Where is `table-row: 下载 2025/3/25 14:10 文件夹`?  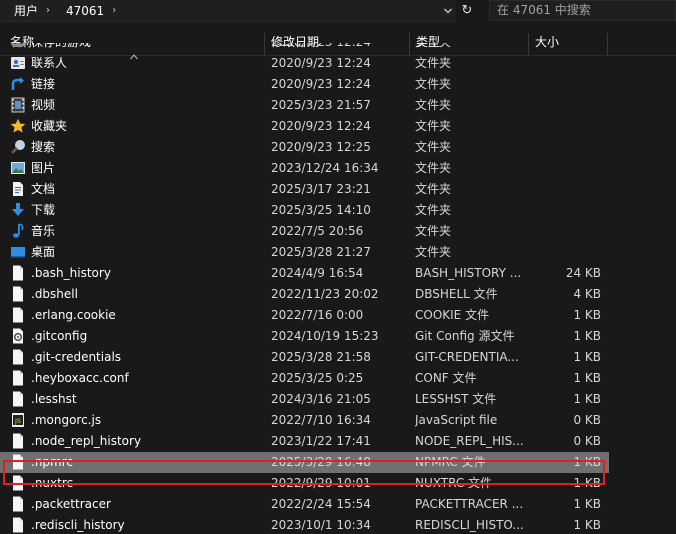 table-row: 下载 2025/3/25 14:10 文件夹 is located at coordinates (304, 210).